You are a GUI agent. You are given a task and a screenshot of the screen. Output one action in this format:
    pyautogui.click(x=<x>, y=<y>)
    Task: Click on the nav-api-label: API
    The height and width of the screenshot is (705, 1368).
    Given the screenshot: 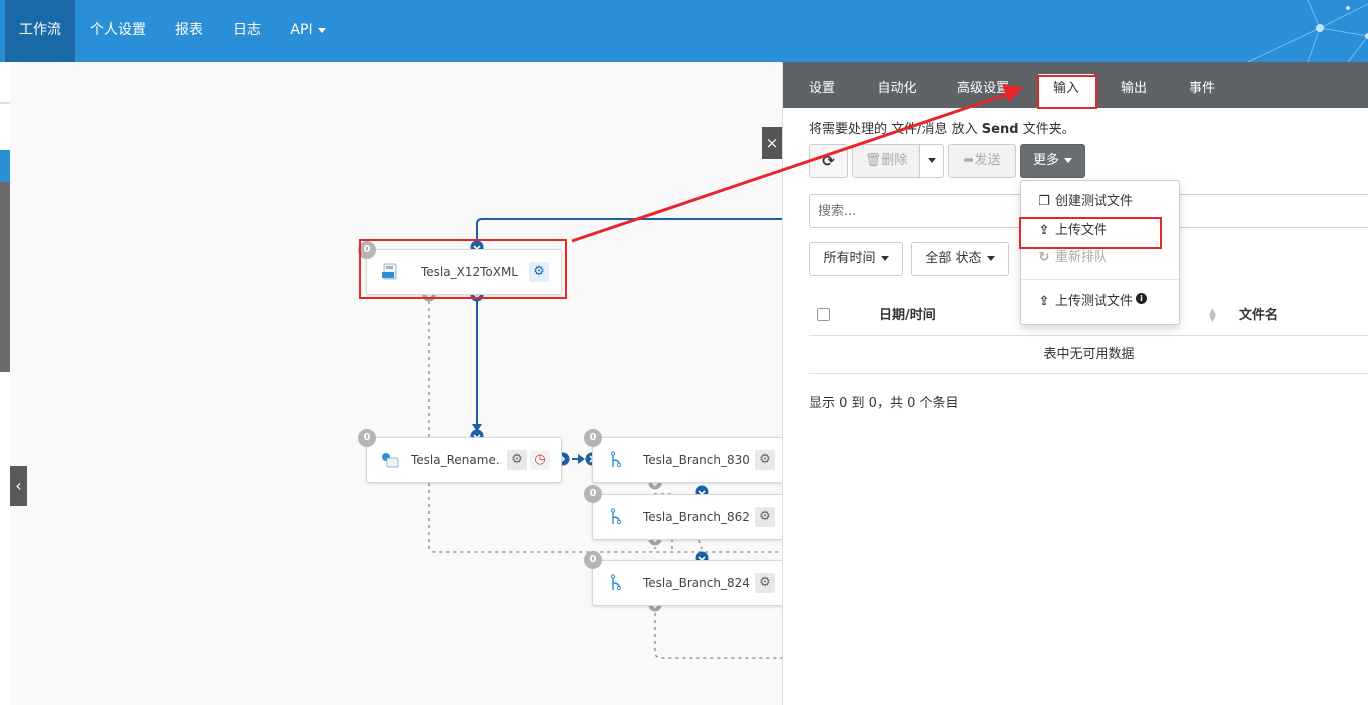 What is the action you would take?
    pyautogui.click(x=301, y=30)
    